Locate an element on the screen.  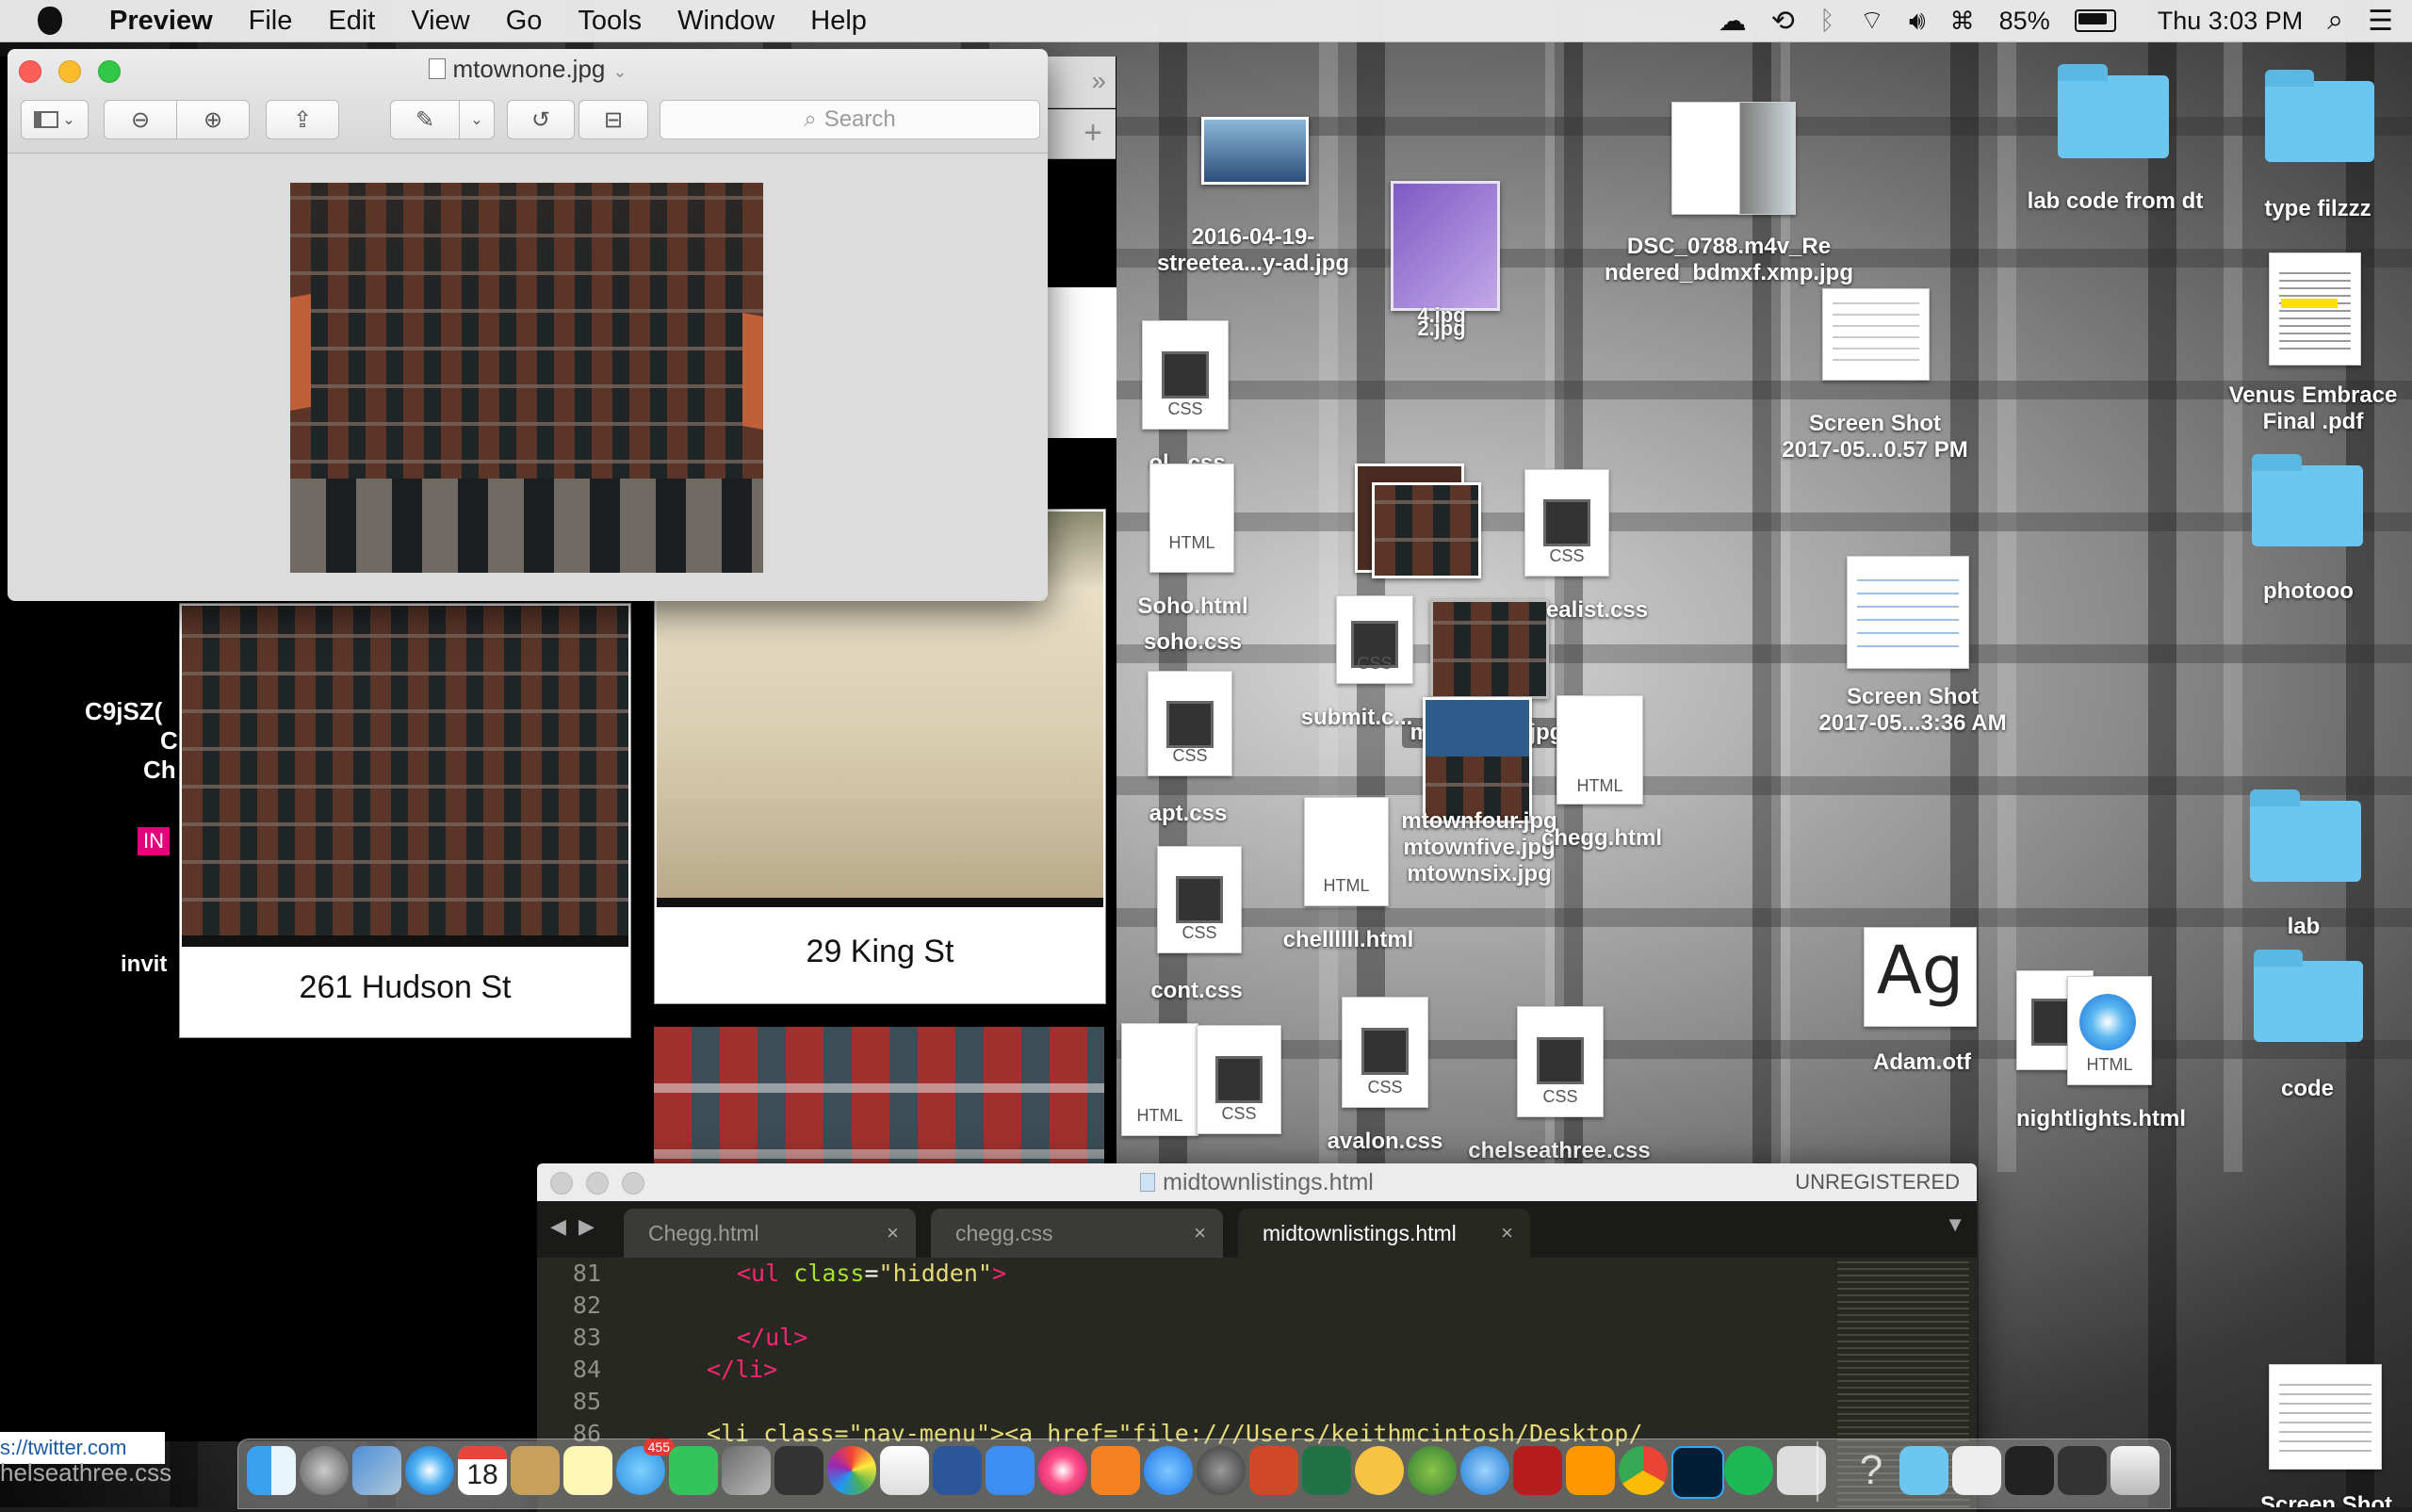
app-icon is located at coordinates (1379, 1470).